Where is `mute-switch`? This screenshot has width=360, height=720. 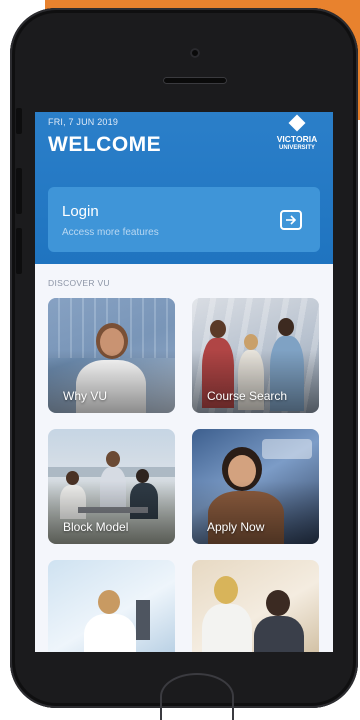 mute-switch is located at coordinates (19, 121).